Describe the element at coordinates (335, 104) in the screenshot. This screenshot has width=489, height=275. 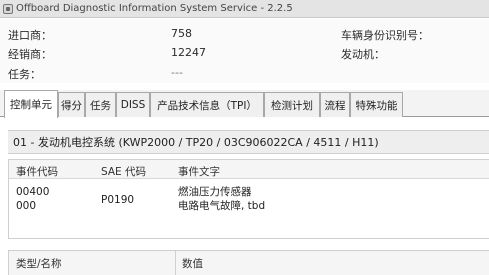
I see `tab-process: 流程` at that location.